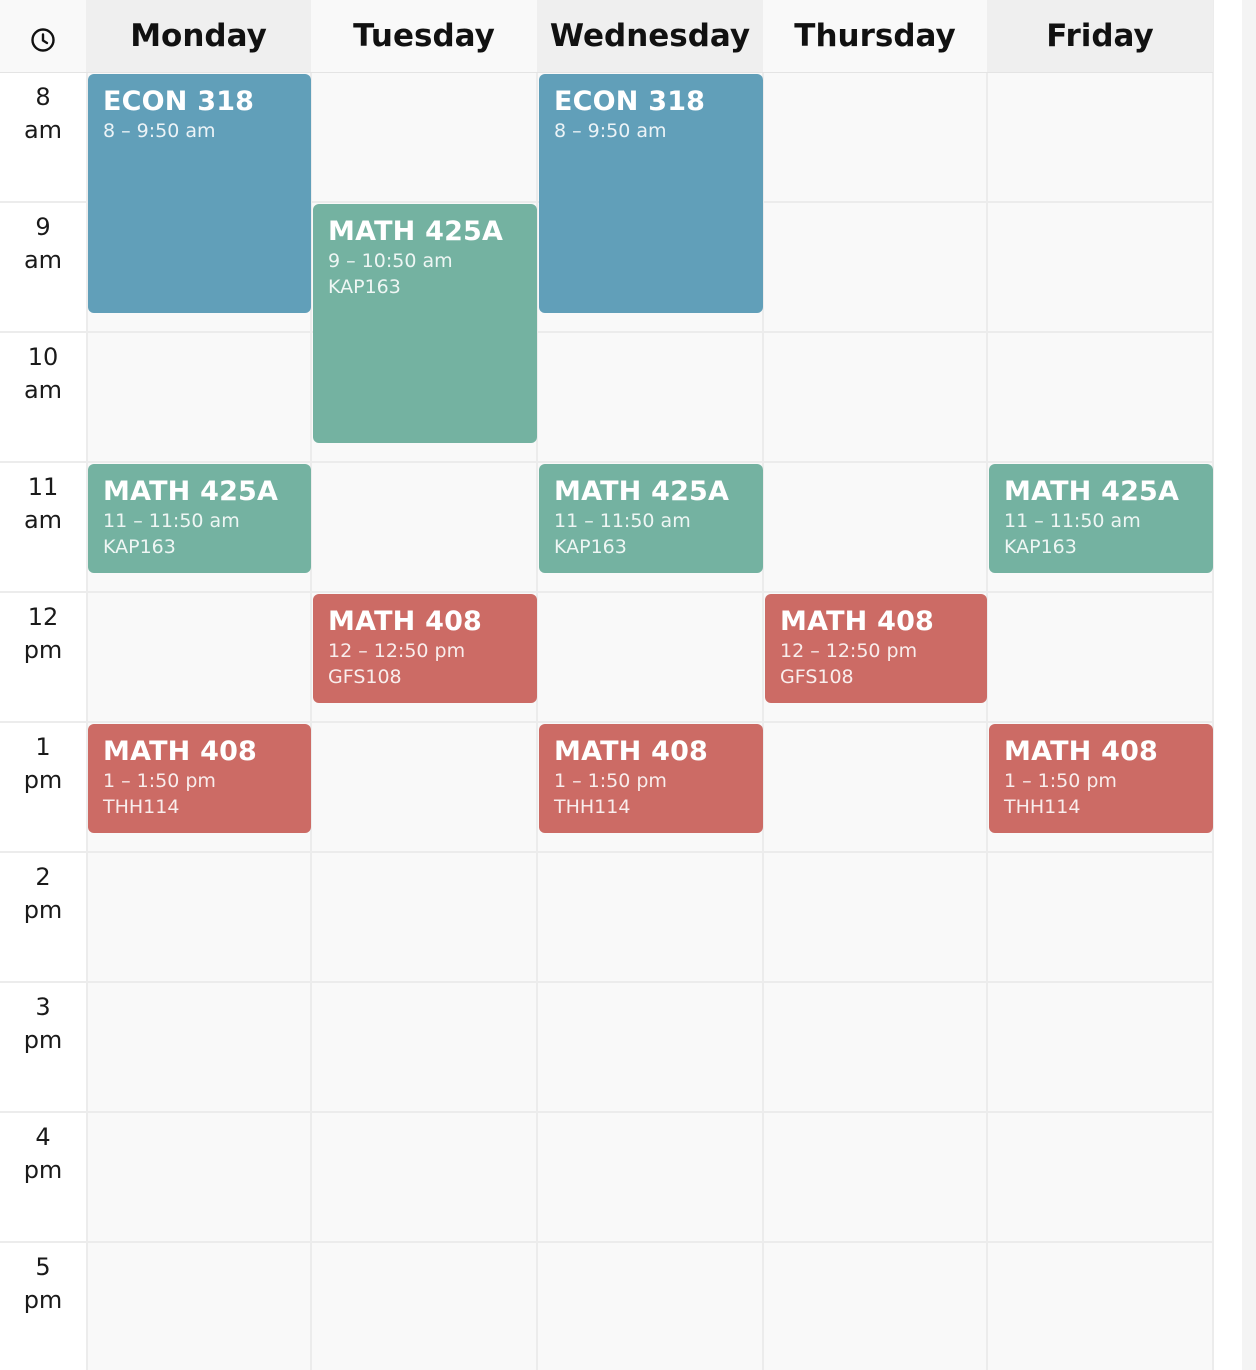 This screenshot has height=1370, width=1256. Describe the element at coordinates (425, 323) in the screenshot. I see `class-event: MATH 425A 9 – 10:50 am KAP163` at that location.